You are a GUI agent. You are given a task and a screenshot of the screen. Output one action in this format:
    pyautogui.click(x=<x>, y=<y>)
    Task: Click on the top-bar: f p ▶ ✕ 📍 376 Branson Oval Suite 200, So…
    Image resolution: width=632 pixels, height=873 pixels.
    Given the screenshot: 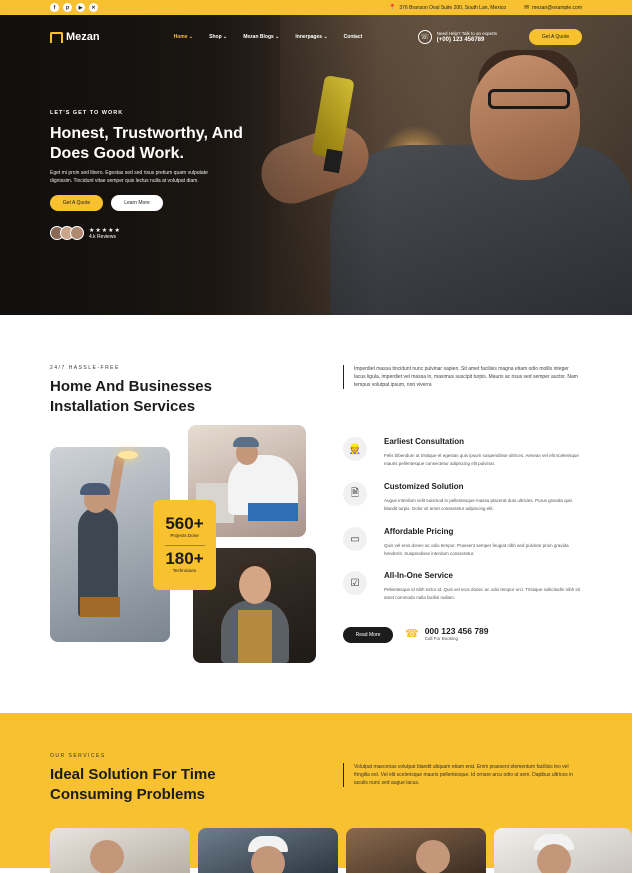 What is the action you would take?
    pyautogui.click(x=316, y=7)
    